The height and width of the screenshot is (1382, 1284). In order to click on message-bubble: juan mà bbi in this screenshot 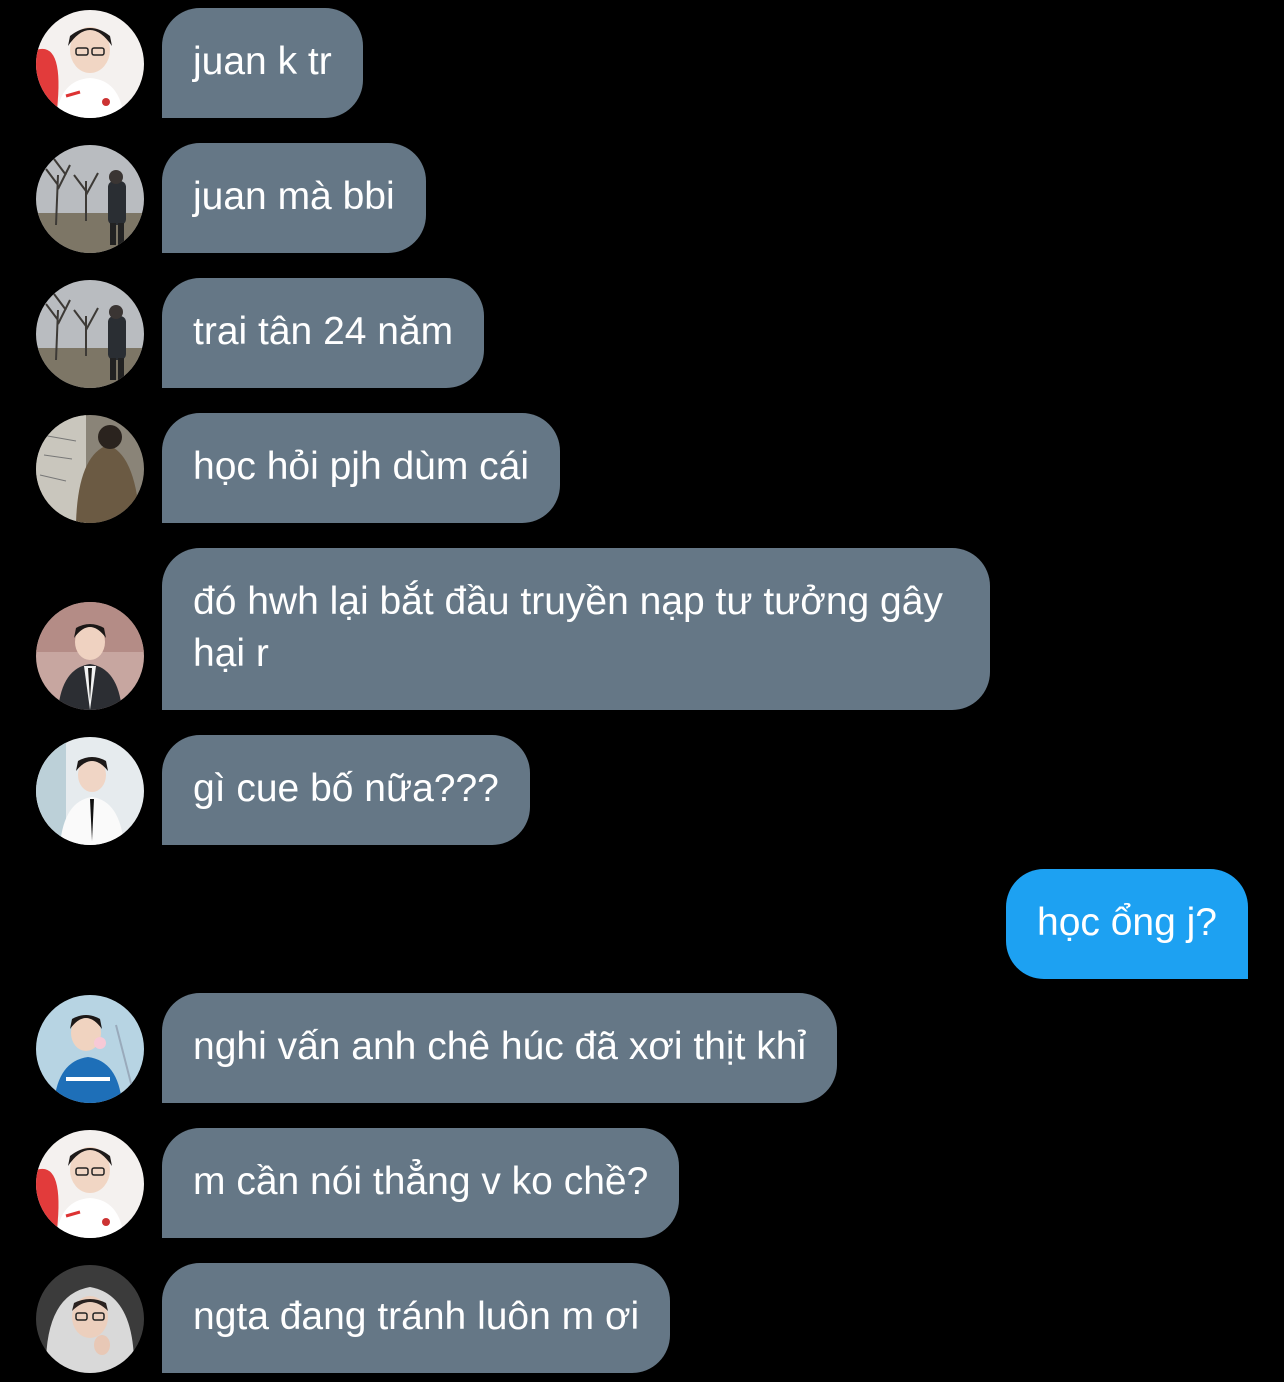, I will do `click(294, 198)`.